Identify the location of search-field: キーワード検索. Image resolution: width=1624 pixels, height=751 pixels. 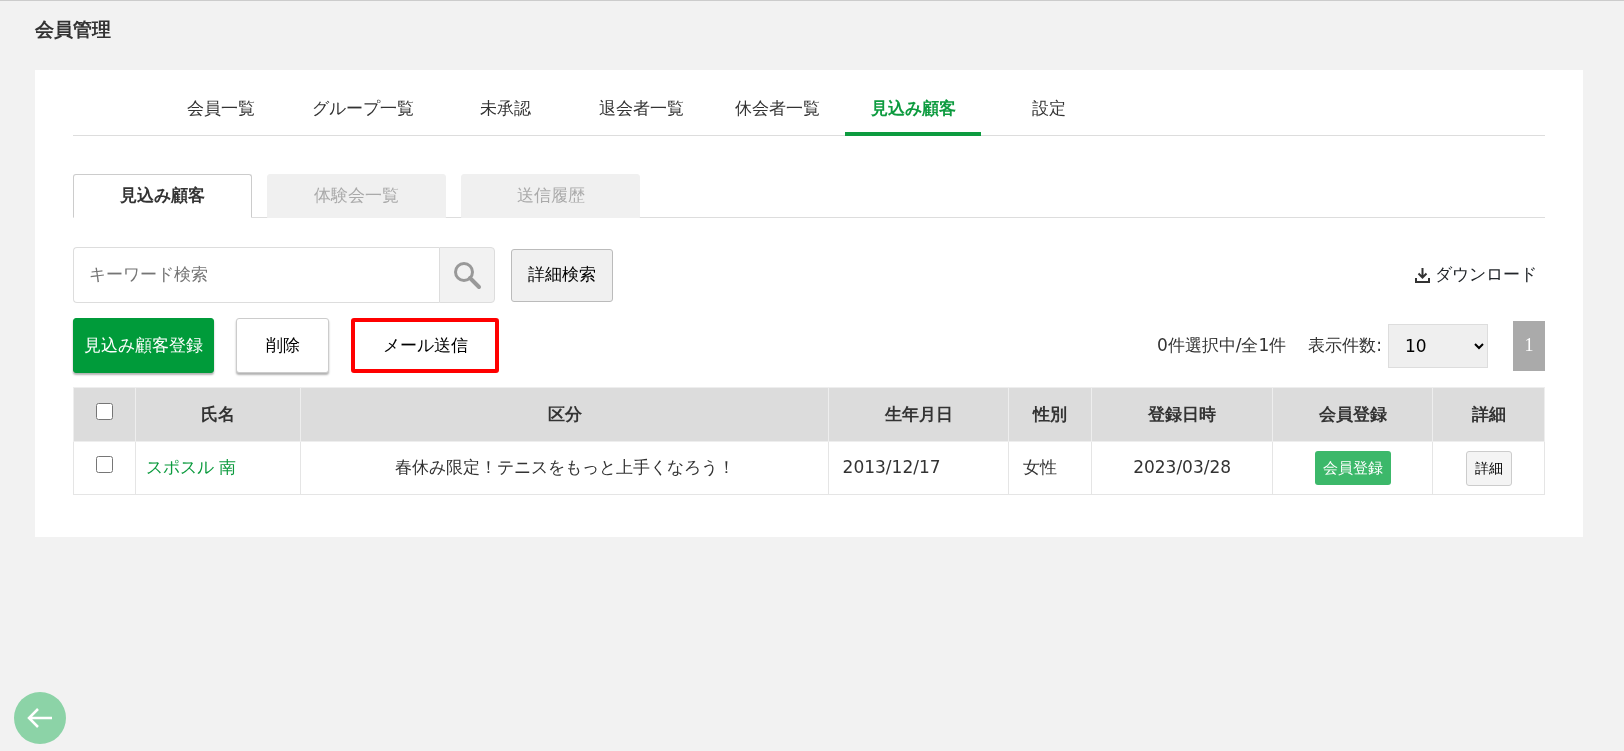
(256, 275).